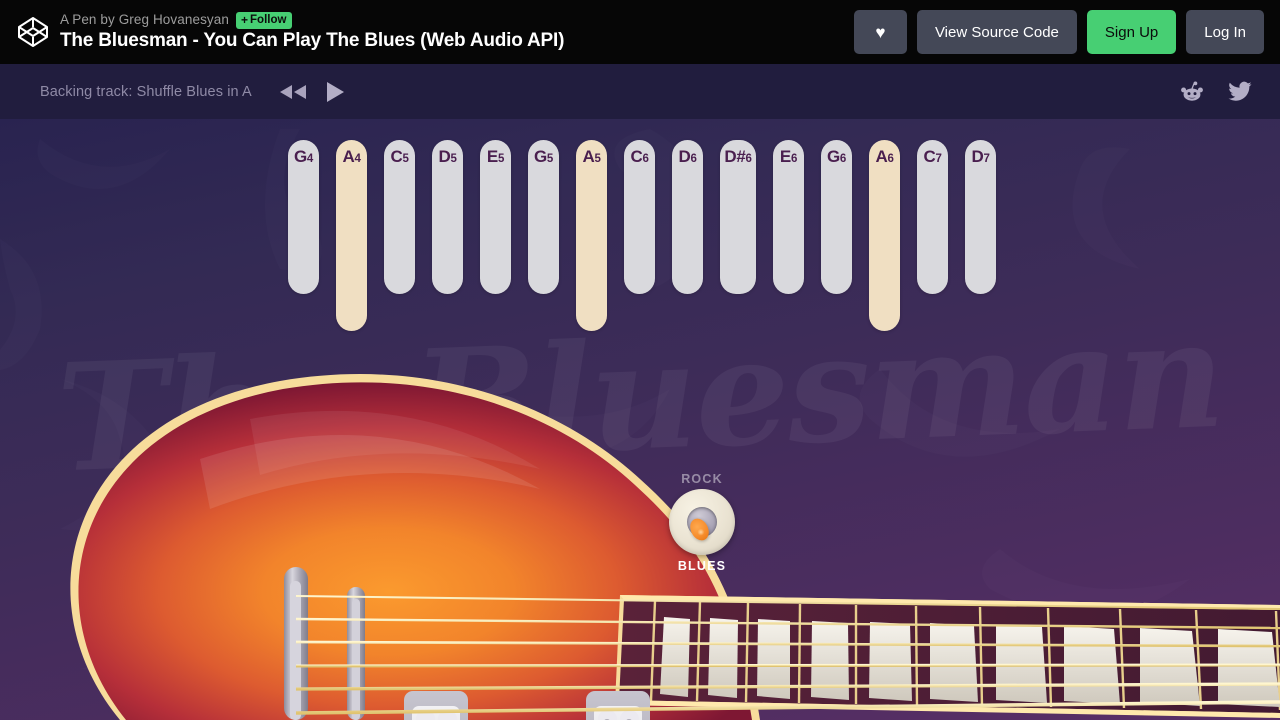 This screenshot has width=1280, height=720. Describe the element at coordinates (735, 156) in the screenshot. I see `note-name: D#` at that location.